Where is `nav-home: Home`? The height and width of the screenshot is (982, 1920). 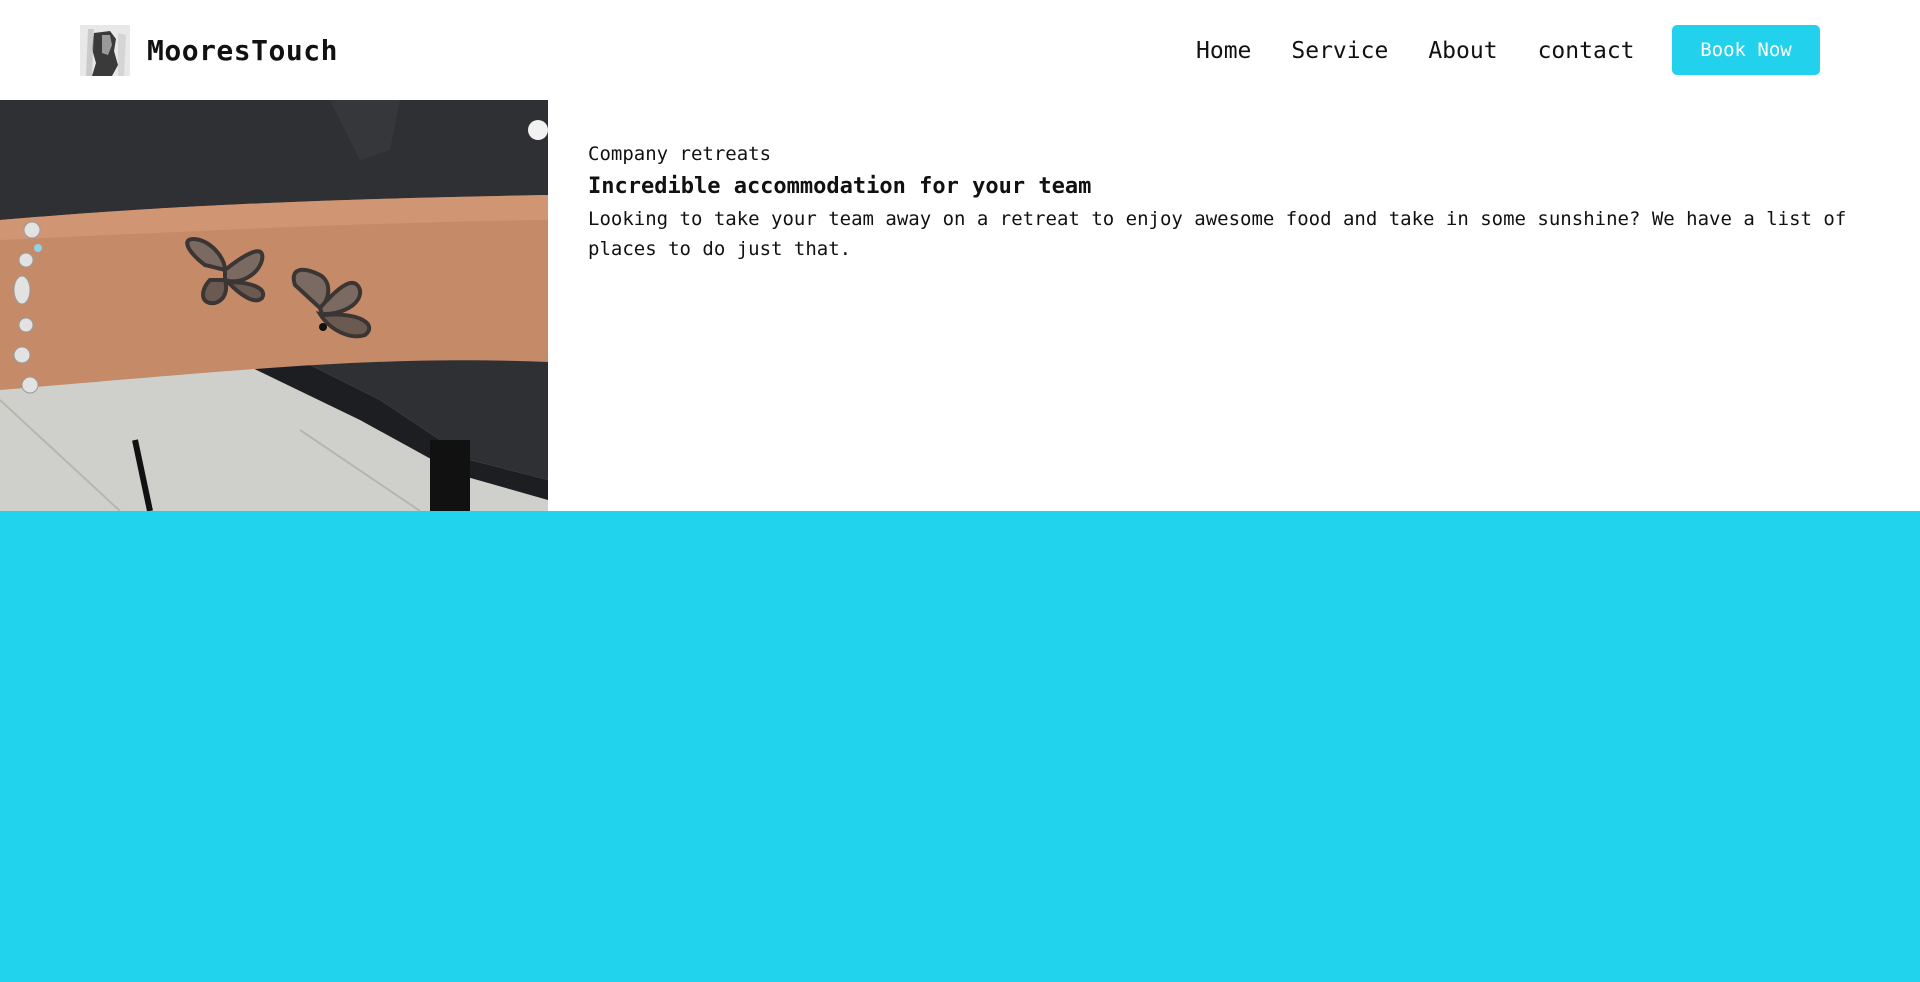
nav-home: Home is located at coordinates (1223, 51).